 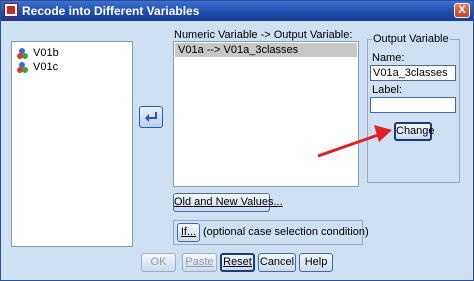 What do you see at coordinates (413, 73) in the screenshot?
I see `name-field: V01a_3classes` at bounding box center [413, 73].